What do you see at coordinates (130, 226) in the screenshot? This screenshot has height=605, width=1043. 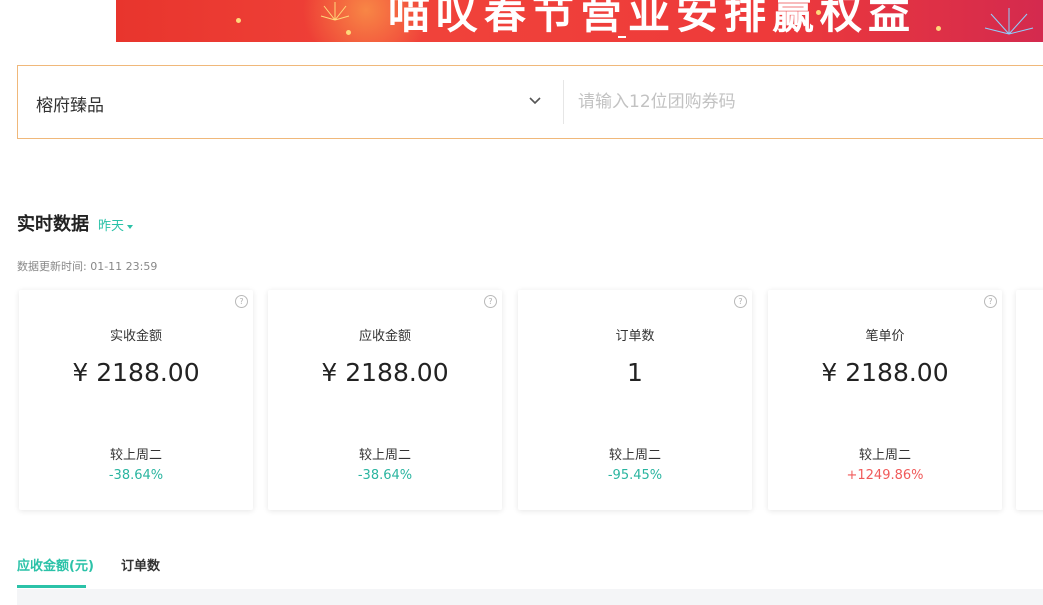 I see `caret-down-icon` at bounding box center [130, 226].